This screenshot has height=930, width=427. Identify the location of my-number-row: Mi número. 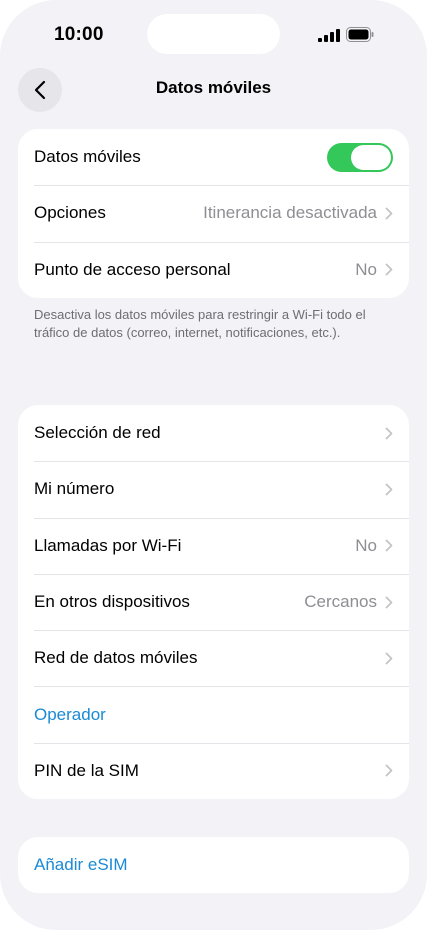
(213, 489).